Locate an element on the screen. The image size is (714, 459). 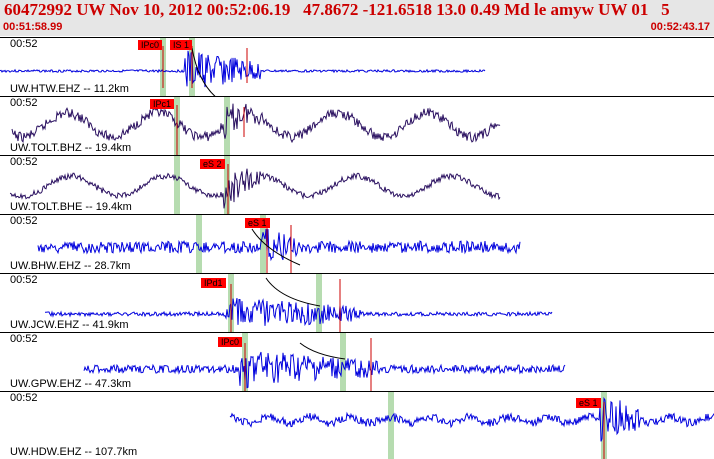
trace-panel-tolt-bhz: 00:52 IPc1 UW.TOLT.BHZ -- 19.4km is located at coordinates (357, 125).